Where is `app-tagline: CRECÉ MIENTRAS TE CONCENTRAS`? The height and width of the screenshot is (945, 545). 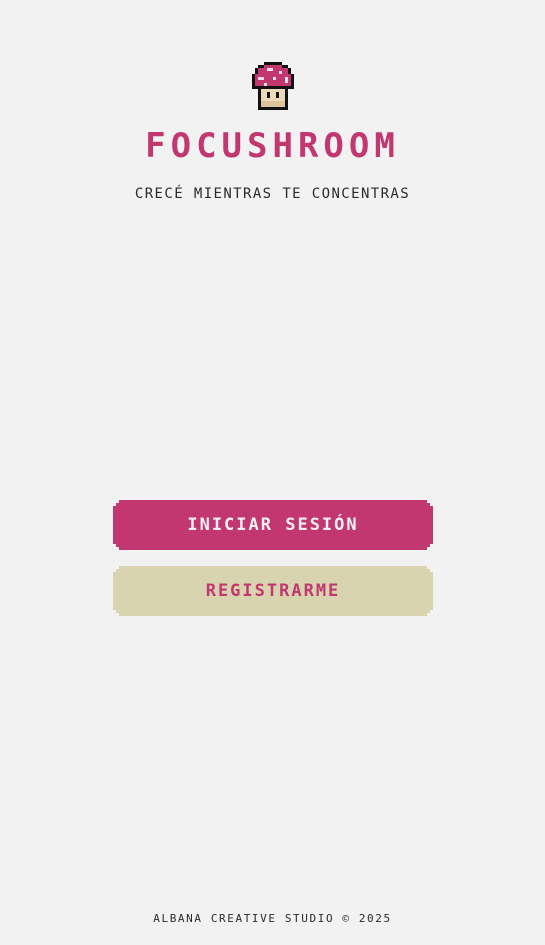 app-tagline: CRECÉ MIENTRAS TE CONCENTRAS is located at coordinates (272, 194).